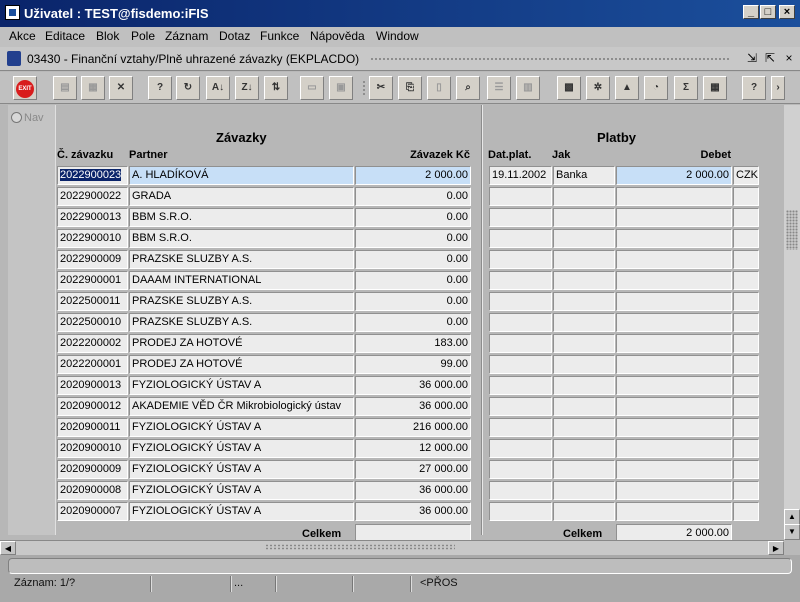 The width and height of the screenshot is (800, 602). Describe the element at coordinates (598, 88) in the screenshot. I see `settings-icon: ✲` at that location.